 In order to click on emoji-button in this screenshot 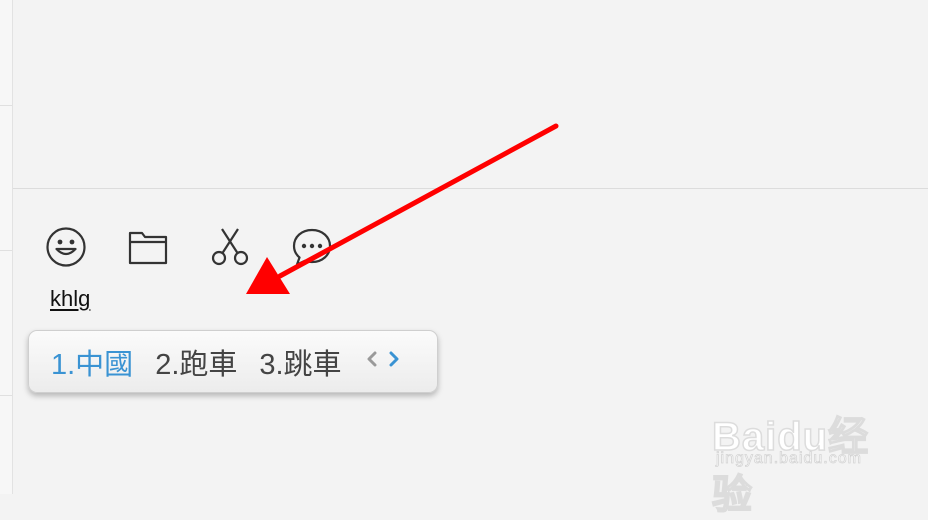, I will do `click(66, 247)`.